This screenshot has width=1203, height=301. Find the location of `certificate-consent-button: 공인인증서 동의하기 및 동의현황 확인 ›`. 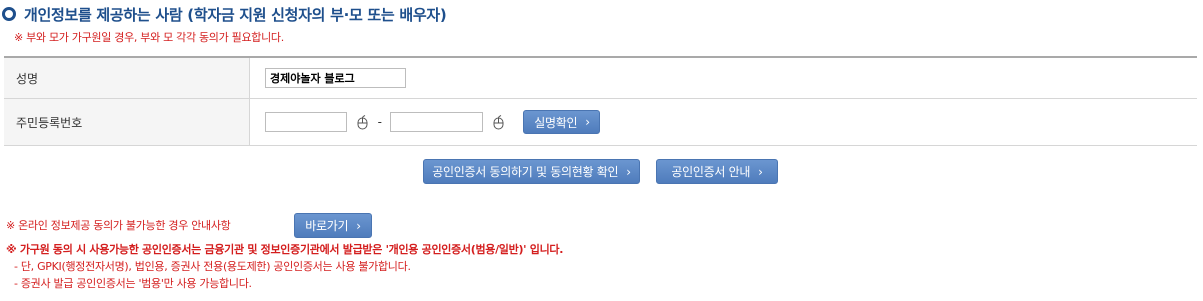

certificate-consent-button: 공인인증서 동의하기 및 동의현황 확인 › is located at coordinates (531, 171).